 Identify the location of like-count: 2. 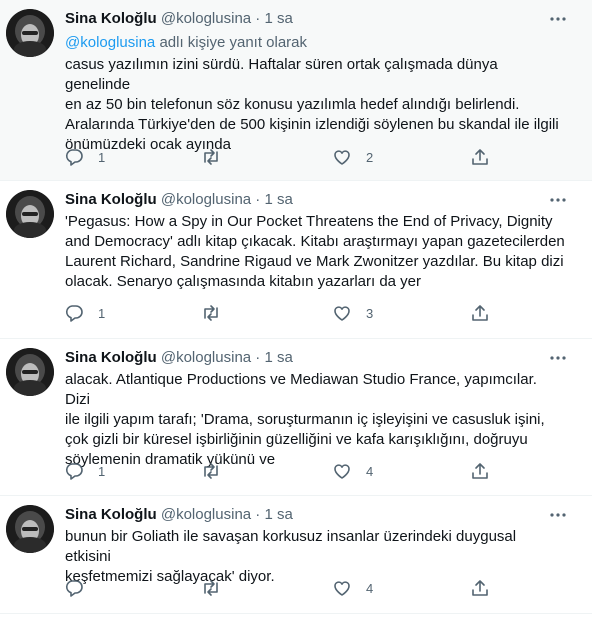
(370, 157).